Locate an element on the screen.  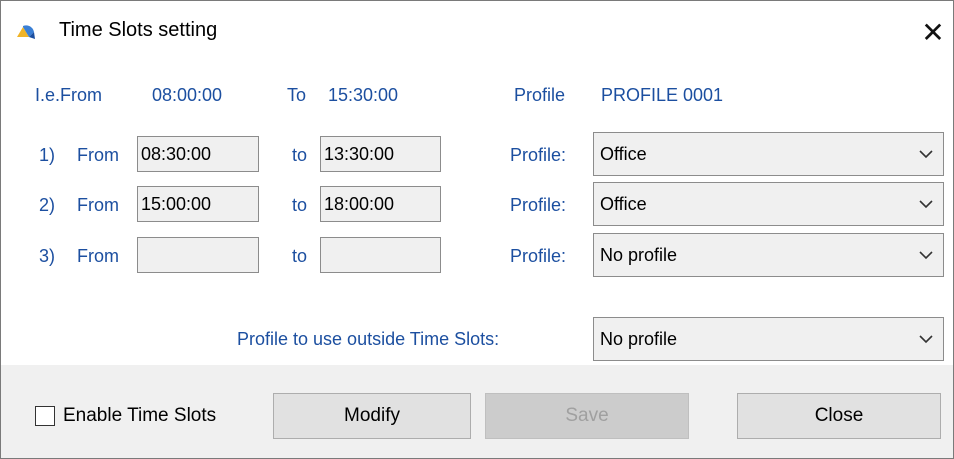
slot-2-index: 2) is located at coordinates (47, 205).